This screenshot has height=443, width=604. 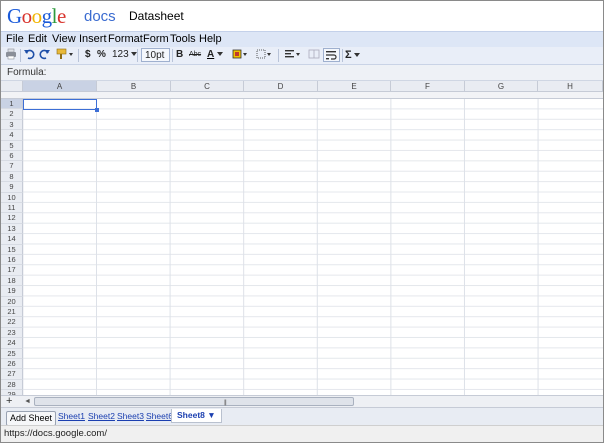 What do you see at coordinates (354, 86) in the screenshot?
I see `column-header: E` at bounding box center [354, 86].